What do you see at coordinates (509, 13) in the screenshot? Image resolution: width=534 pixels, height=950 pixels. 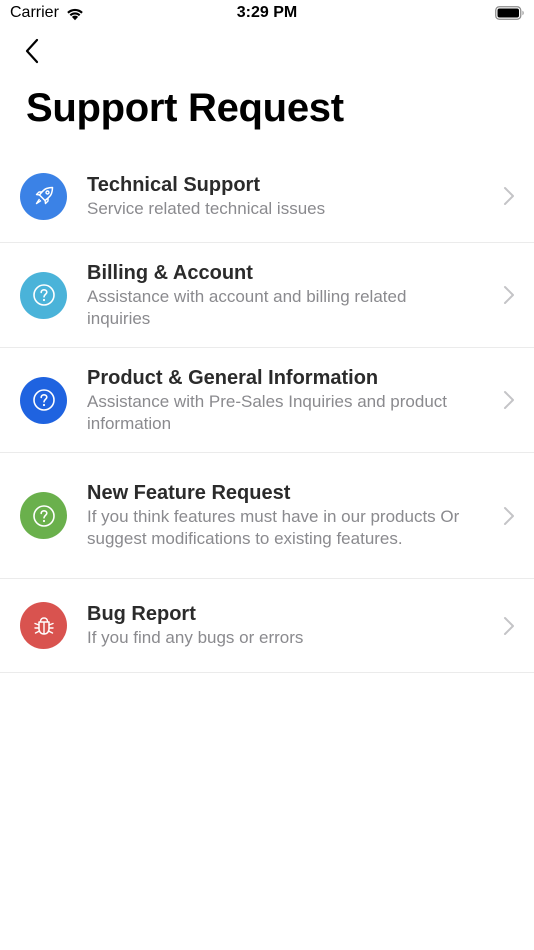 I see `battery-icon` at bounding box center [509, 13].